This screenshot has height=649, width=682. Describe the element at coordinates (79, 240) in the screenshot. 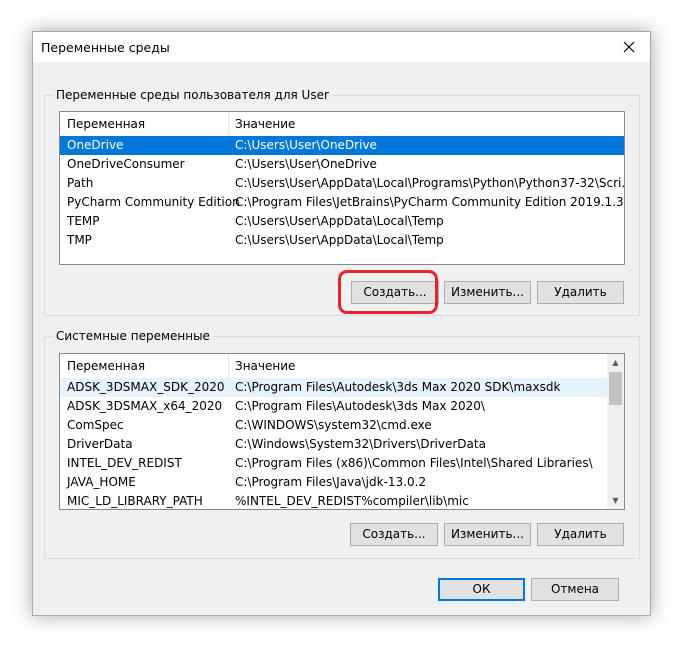

I see `variable-name: TMP` at that location.